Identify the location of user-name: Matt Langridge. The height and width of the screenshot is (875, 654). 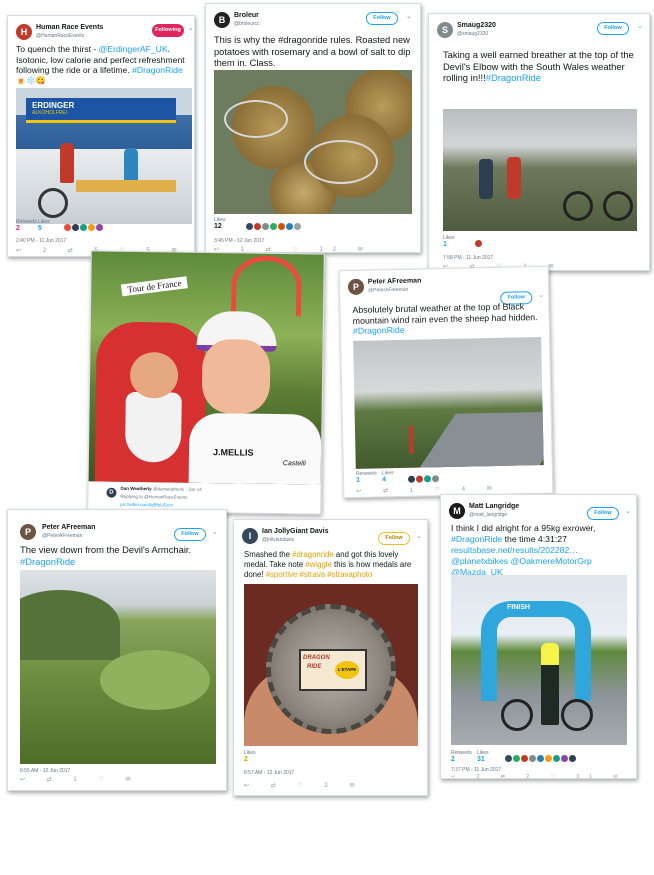
(494, 506).